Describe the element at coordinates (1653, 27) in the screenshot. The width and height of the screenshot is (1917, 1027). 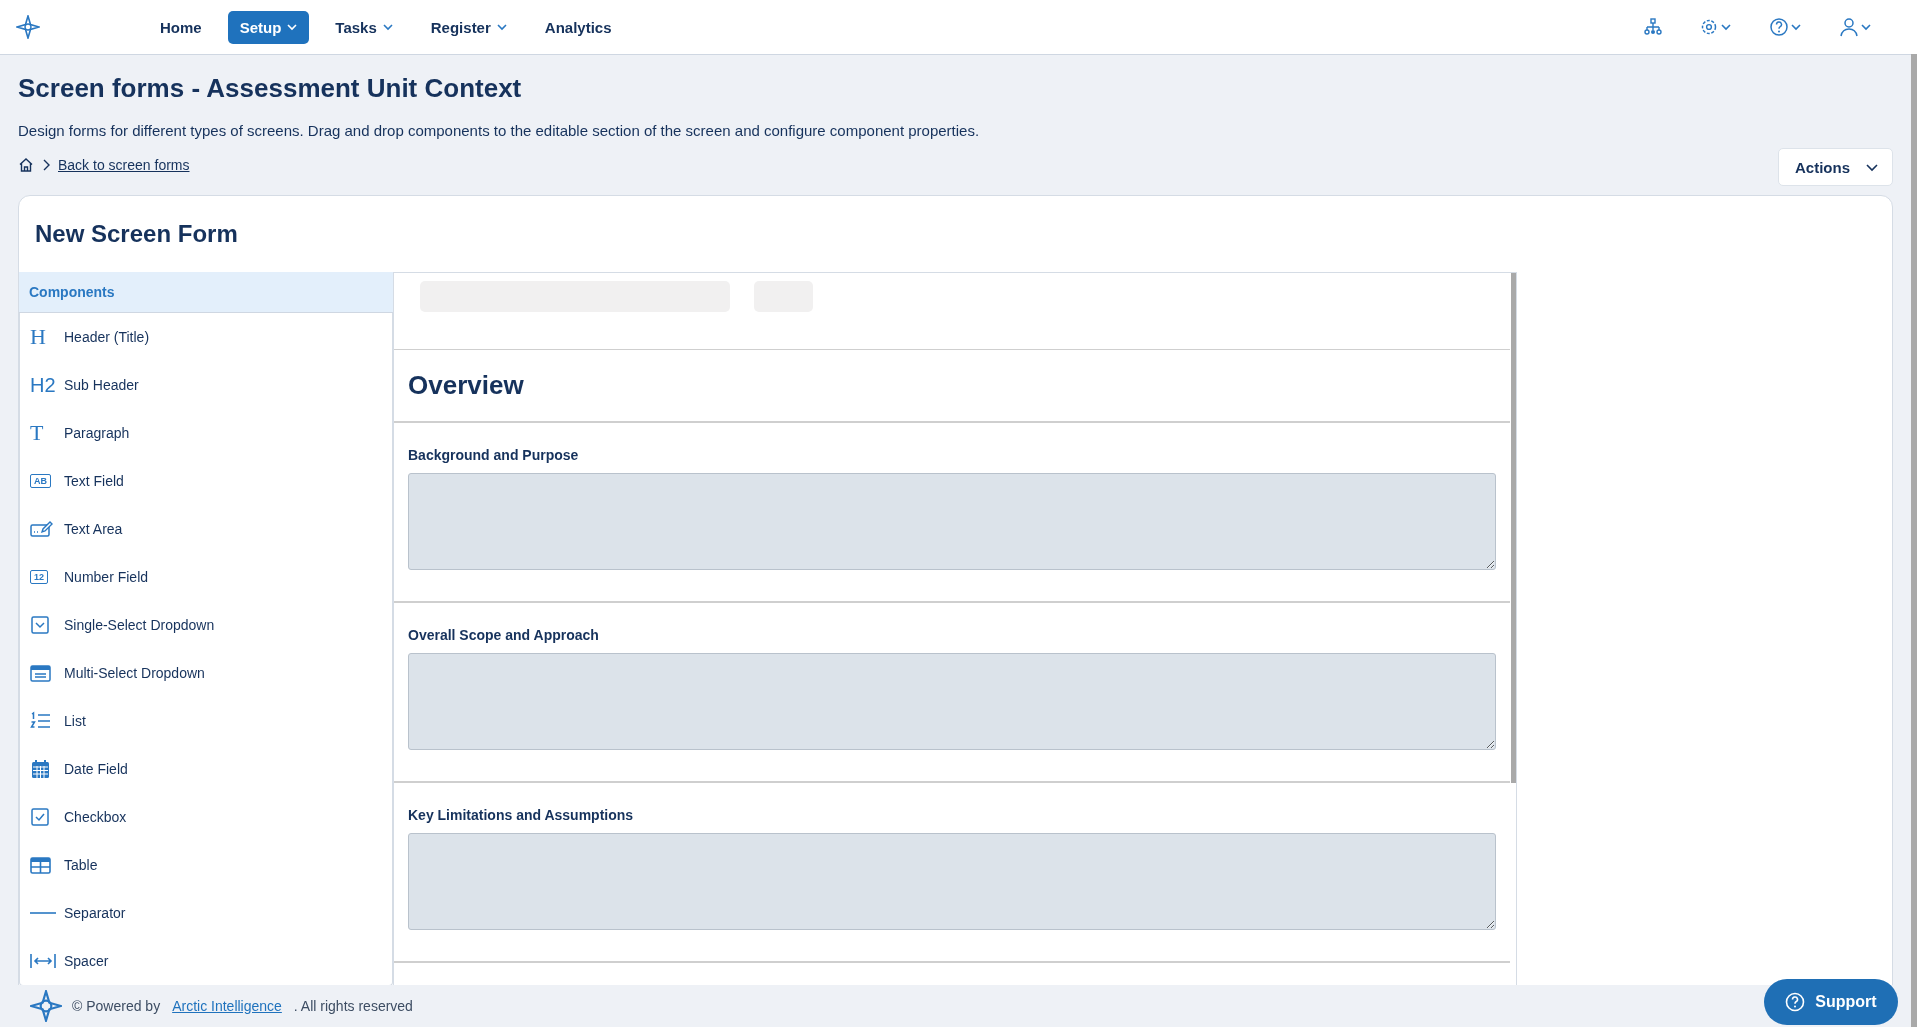
I see `hierarchy-icon` at that location.